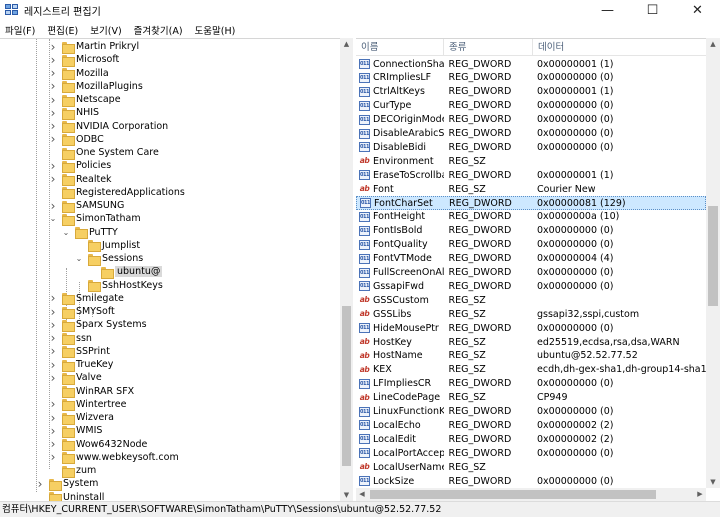 The image size is (720, 517). Describe the element at coordinates (531, 203) in the screenshot. I see `value-row: 011 FontCharSet REG_DWORD 0x00000081 (129)` at that location.